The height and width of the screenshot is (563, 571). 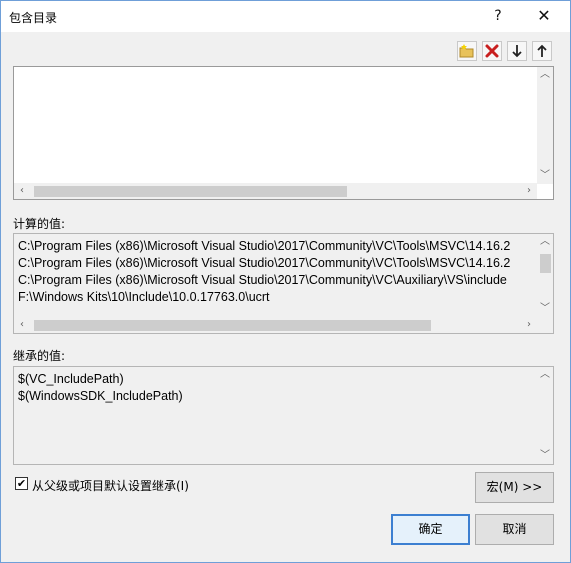 I want to click on arrow-down-icon, so click(x=517, y=51).